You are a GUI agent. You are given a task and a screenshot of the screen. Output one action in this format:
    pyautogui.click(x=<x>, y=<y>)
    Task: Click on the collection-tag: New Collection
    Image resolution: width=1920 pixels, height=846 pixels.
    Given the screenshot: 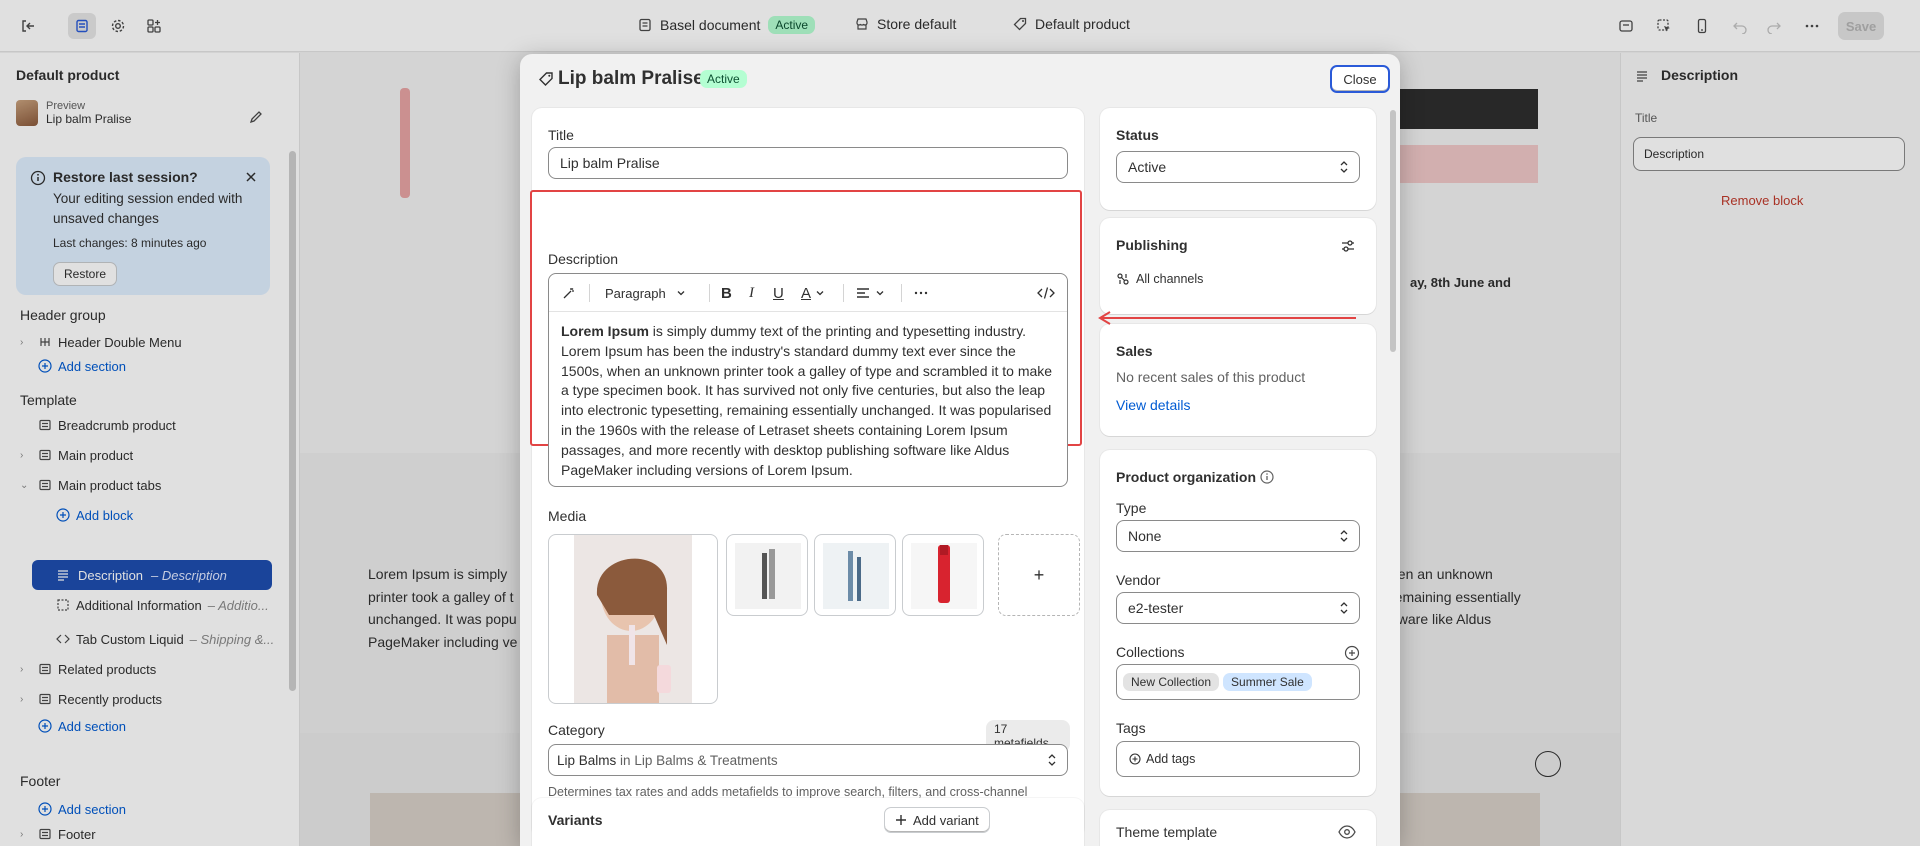 What is the action you would take?
    pyautogui.click(x=1171, y=682)
    